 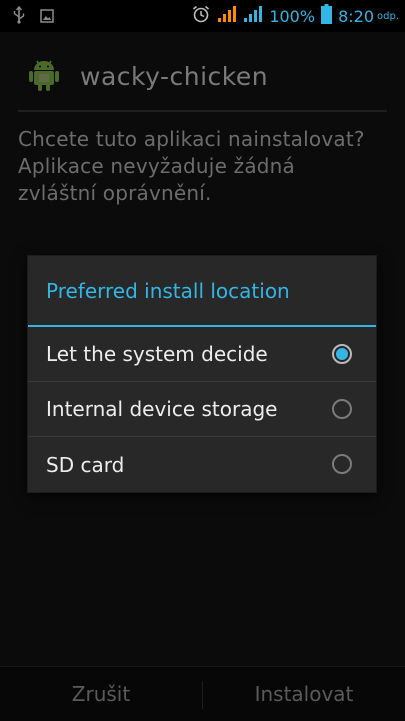 What do you see at coordinates (342, 354) in the screenshot?
I see `radio-button-checked` at bounding box center [342, 354].